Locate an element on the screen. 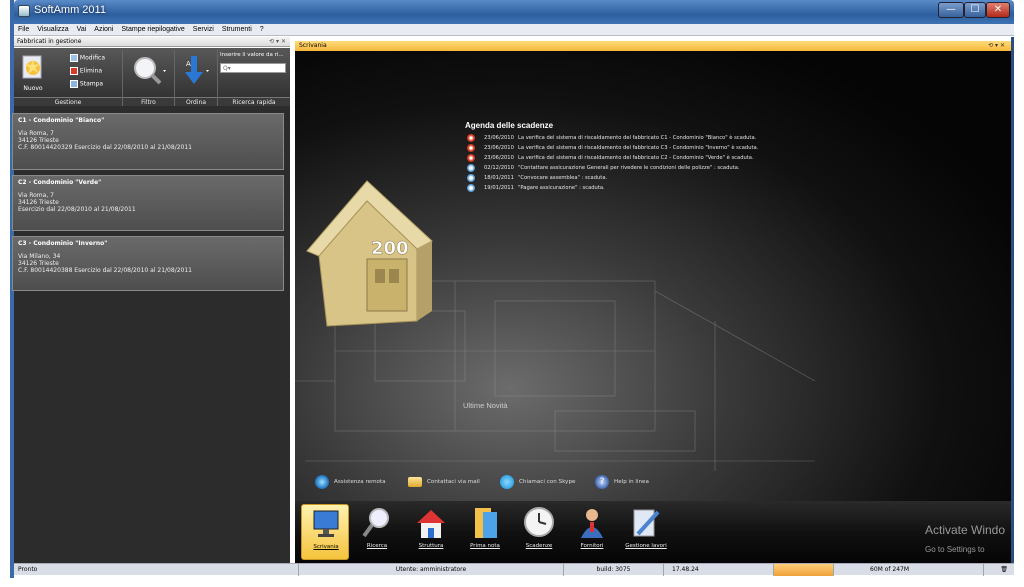  ribbon-group-ordina: Ordina is located at coordinates (196, 101).